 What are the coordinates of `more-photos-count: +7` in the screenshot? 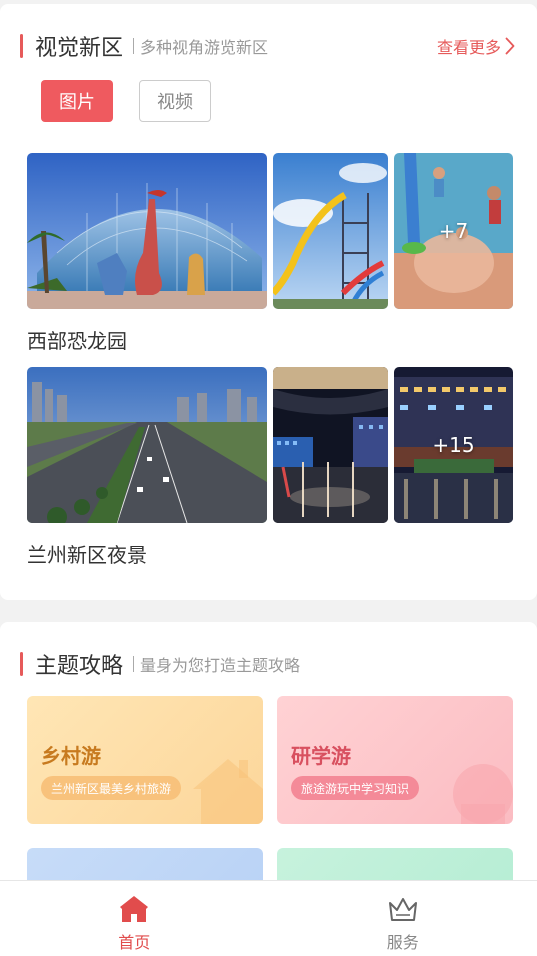 It's located at (453, 231).